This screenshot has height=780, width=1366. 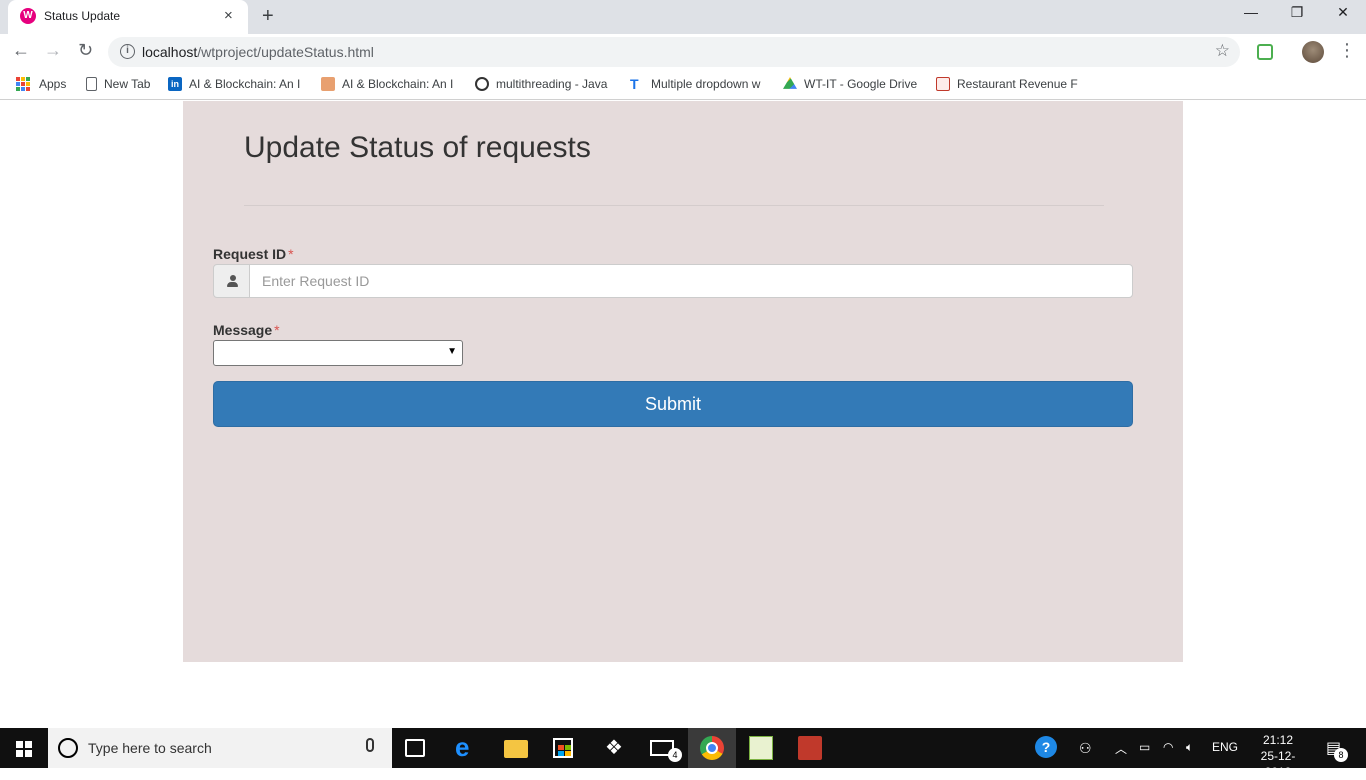 I want to click on url-host: localhost, so click(x=170, y=52).